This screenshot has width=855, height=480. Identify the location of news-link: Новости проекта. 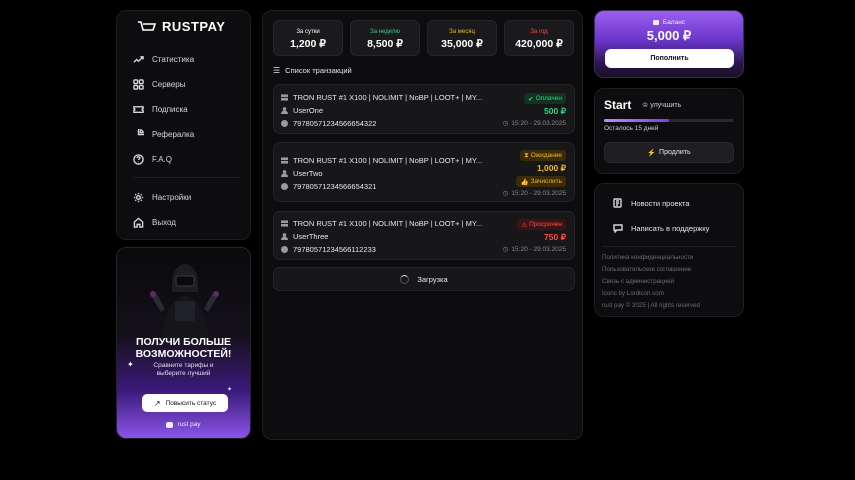
(651, 203).